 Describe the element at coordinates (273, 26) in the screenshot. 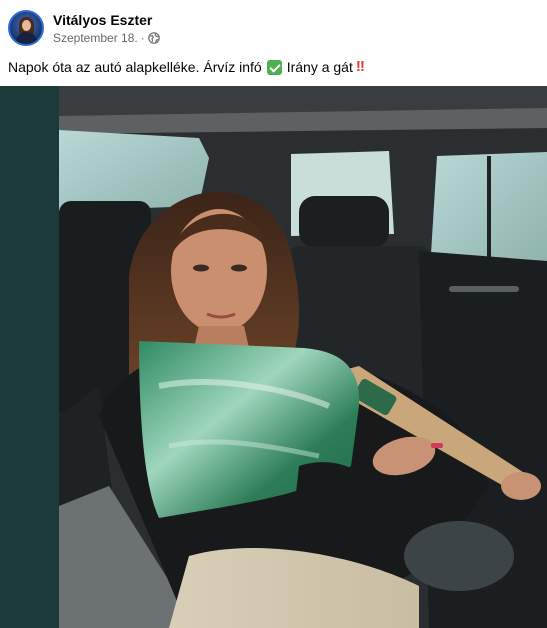

I see `post-header: Vitályos Eszter Szeptember 18. ·` at that location.